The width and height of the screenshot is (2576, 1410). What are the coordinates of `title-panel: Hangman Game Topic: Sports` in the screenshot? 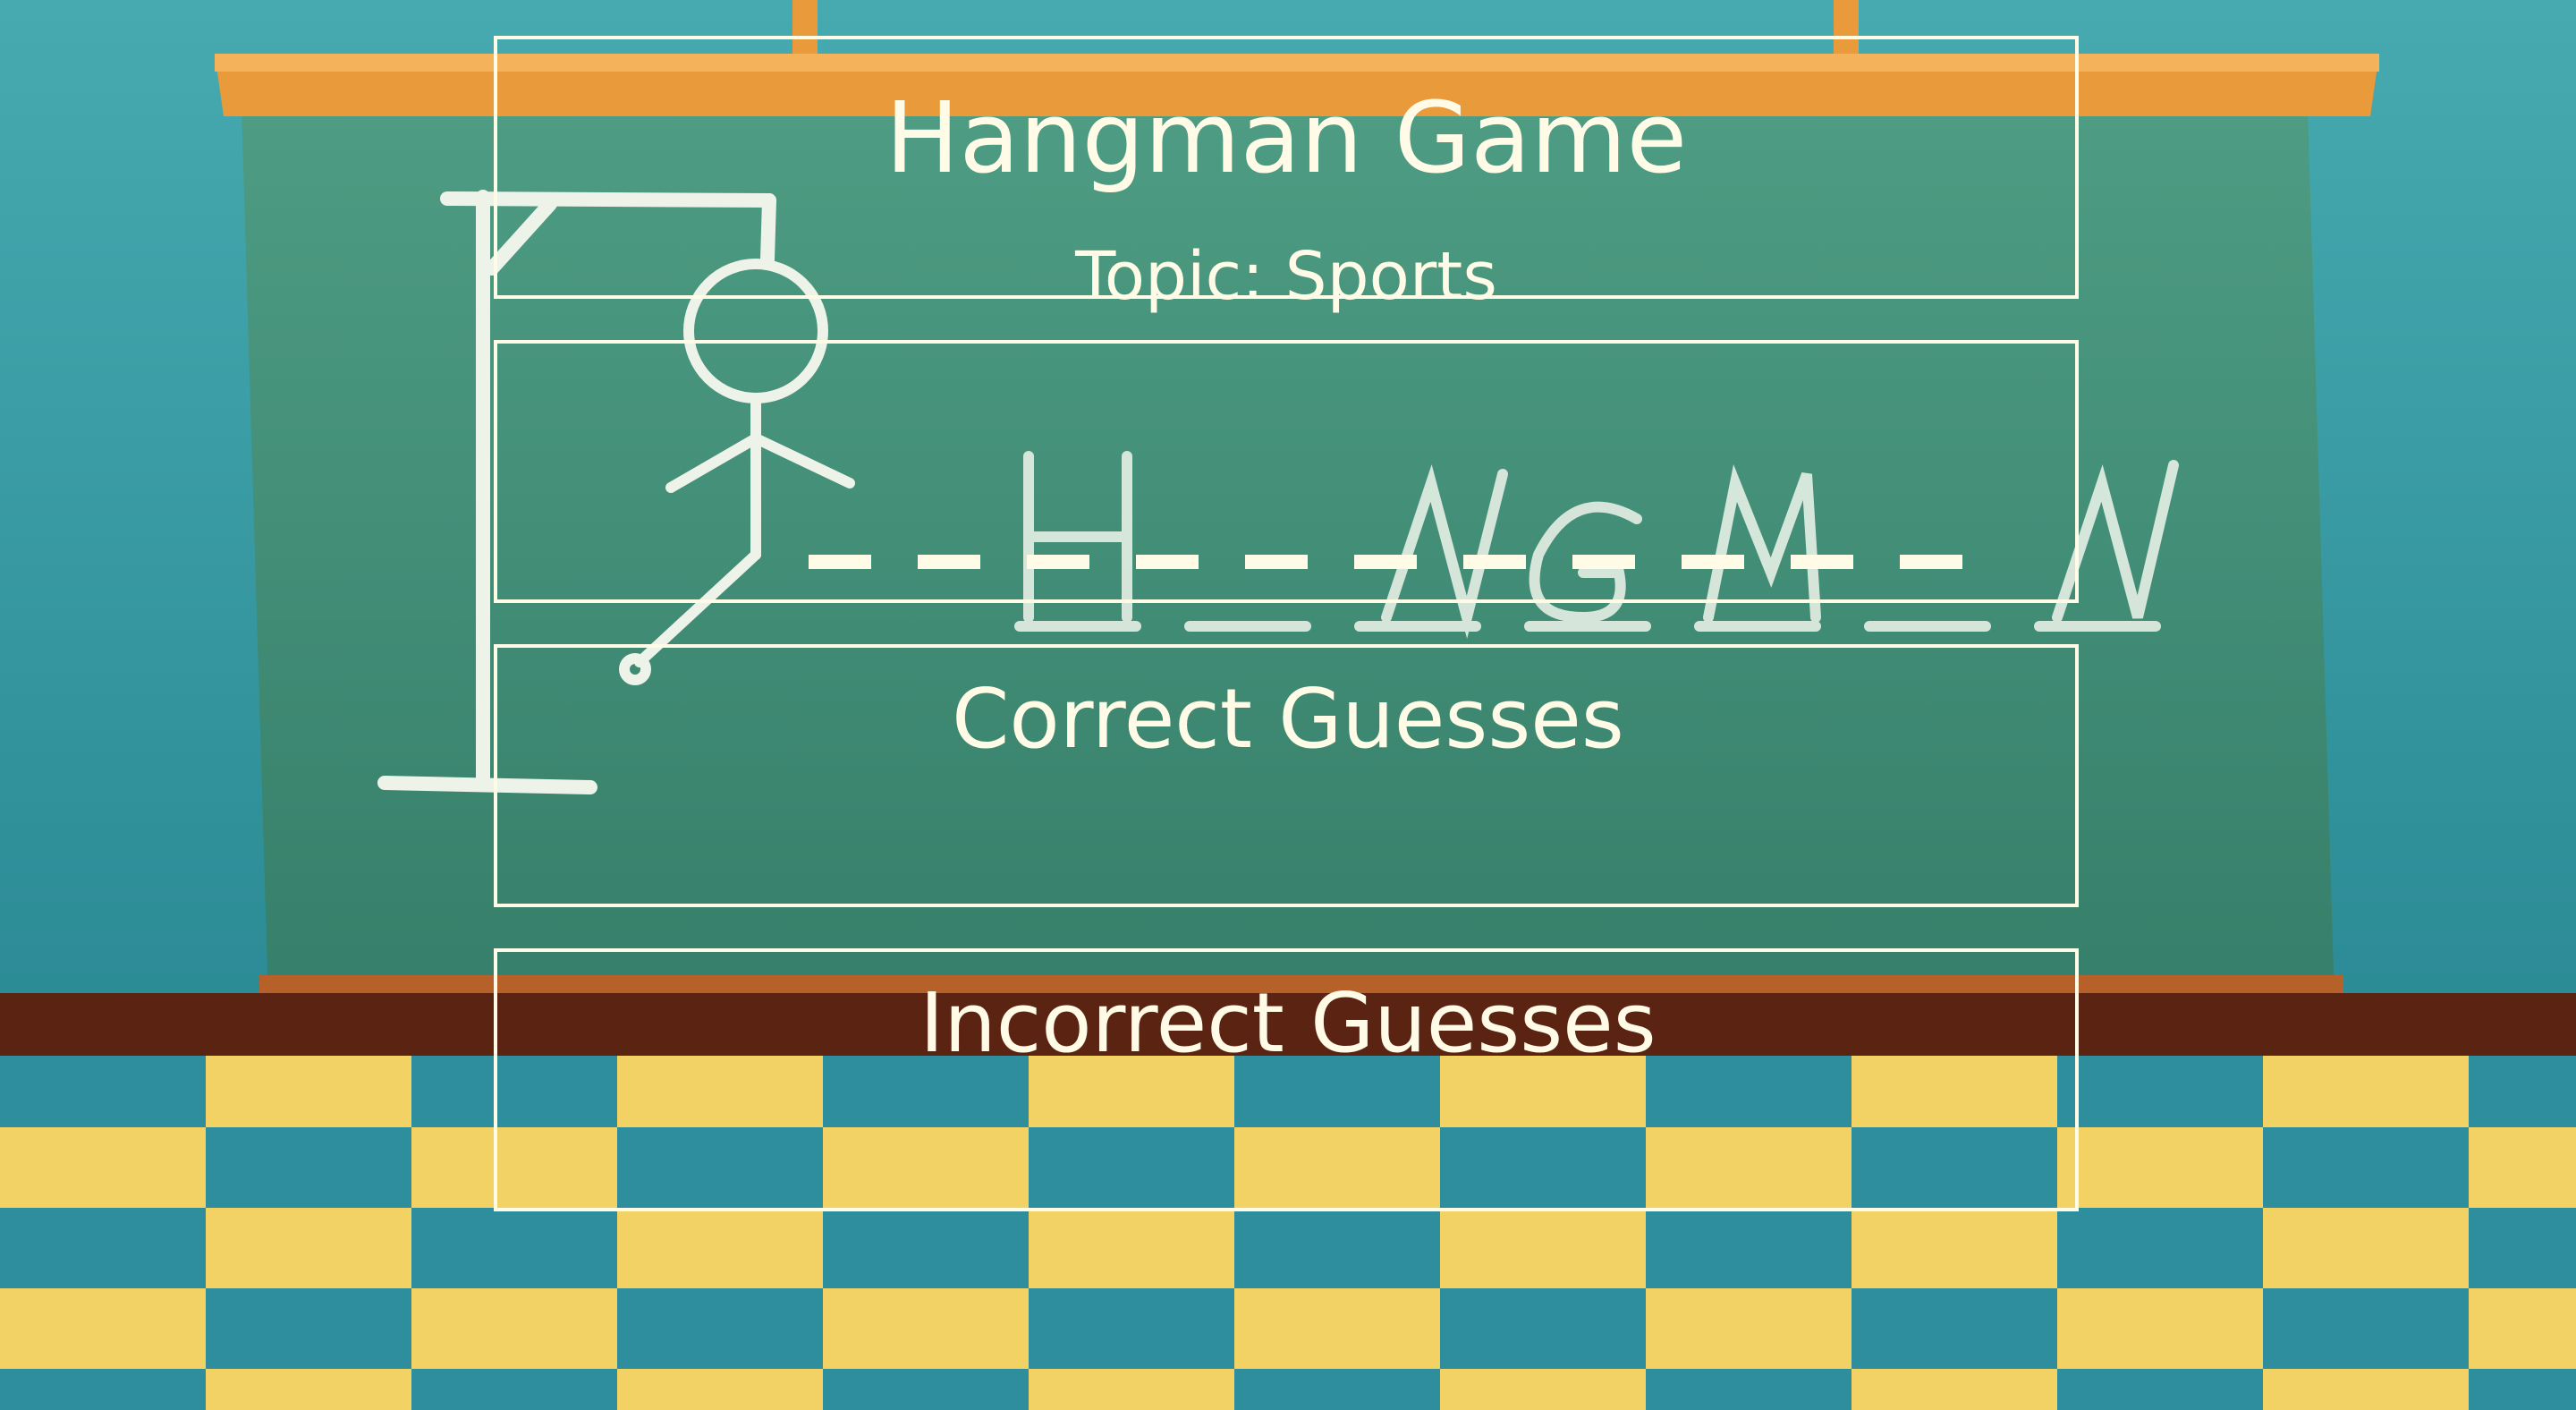 It's located at (1286, 176).